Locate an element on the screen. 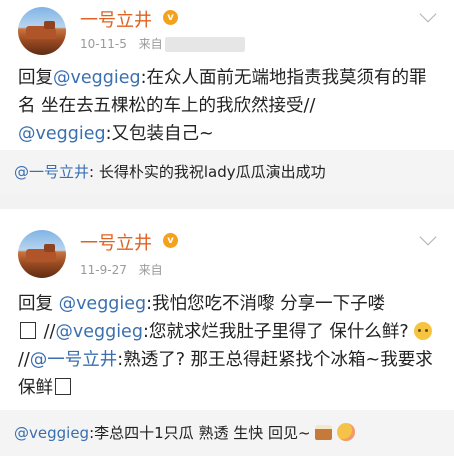 The width and height of the screenshot is (454, 456). post-meta: 10-11-5 来自 is located at coordinates (162, 43).